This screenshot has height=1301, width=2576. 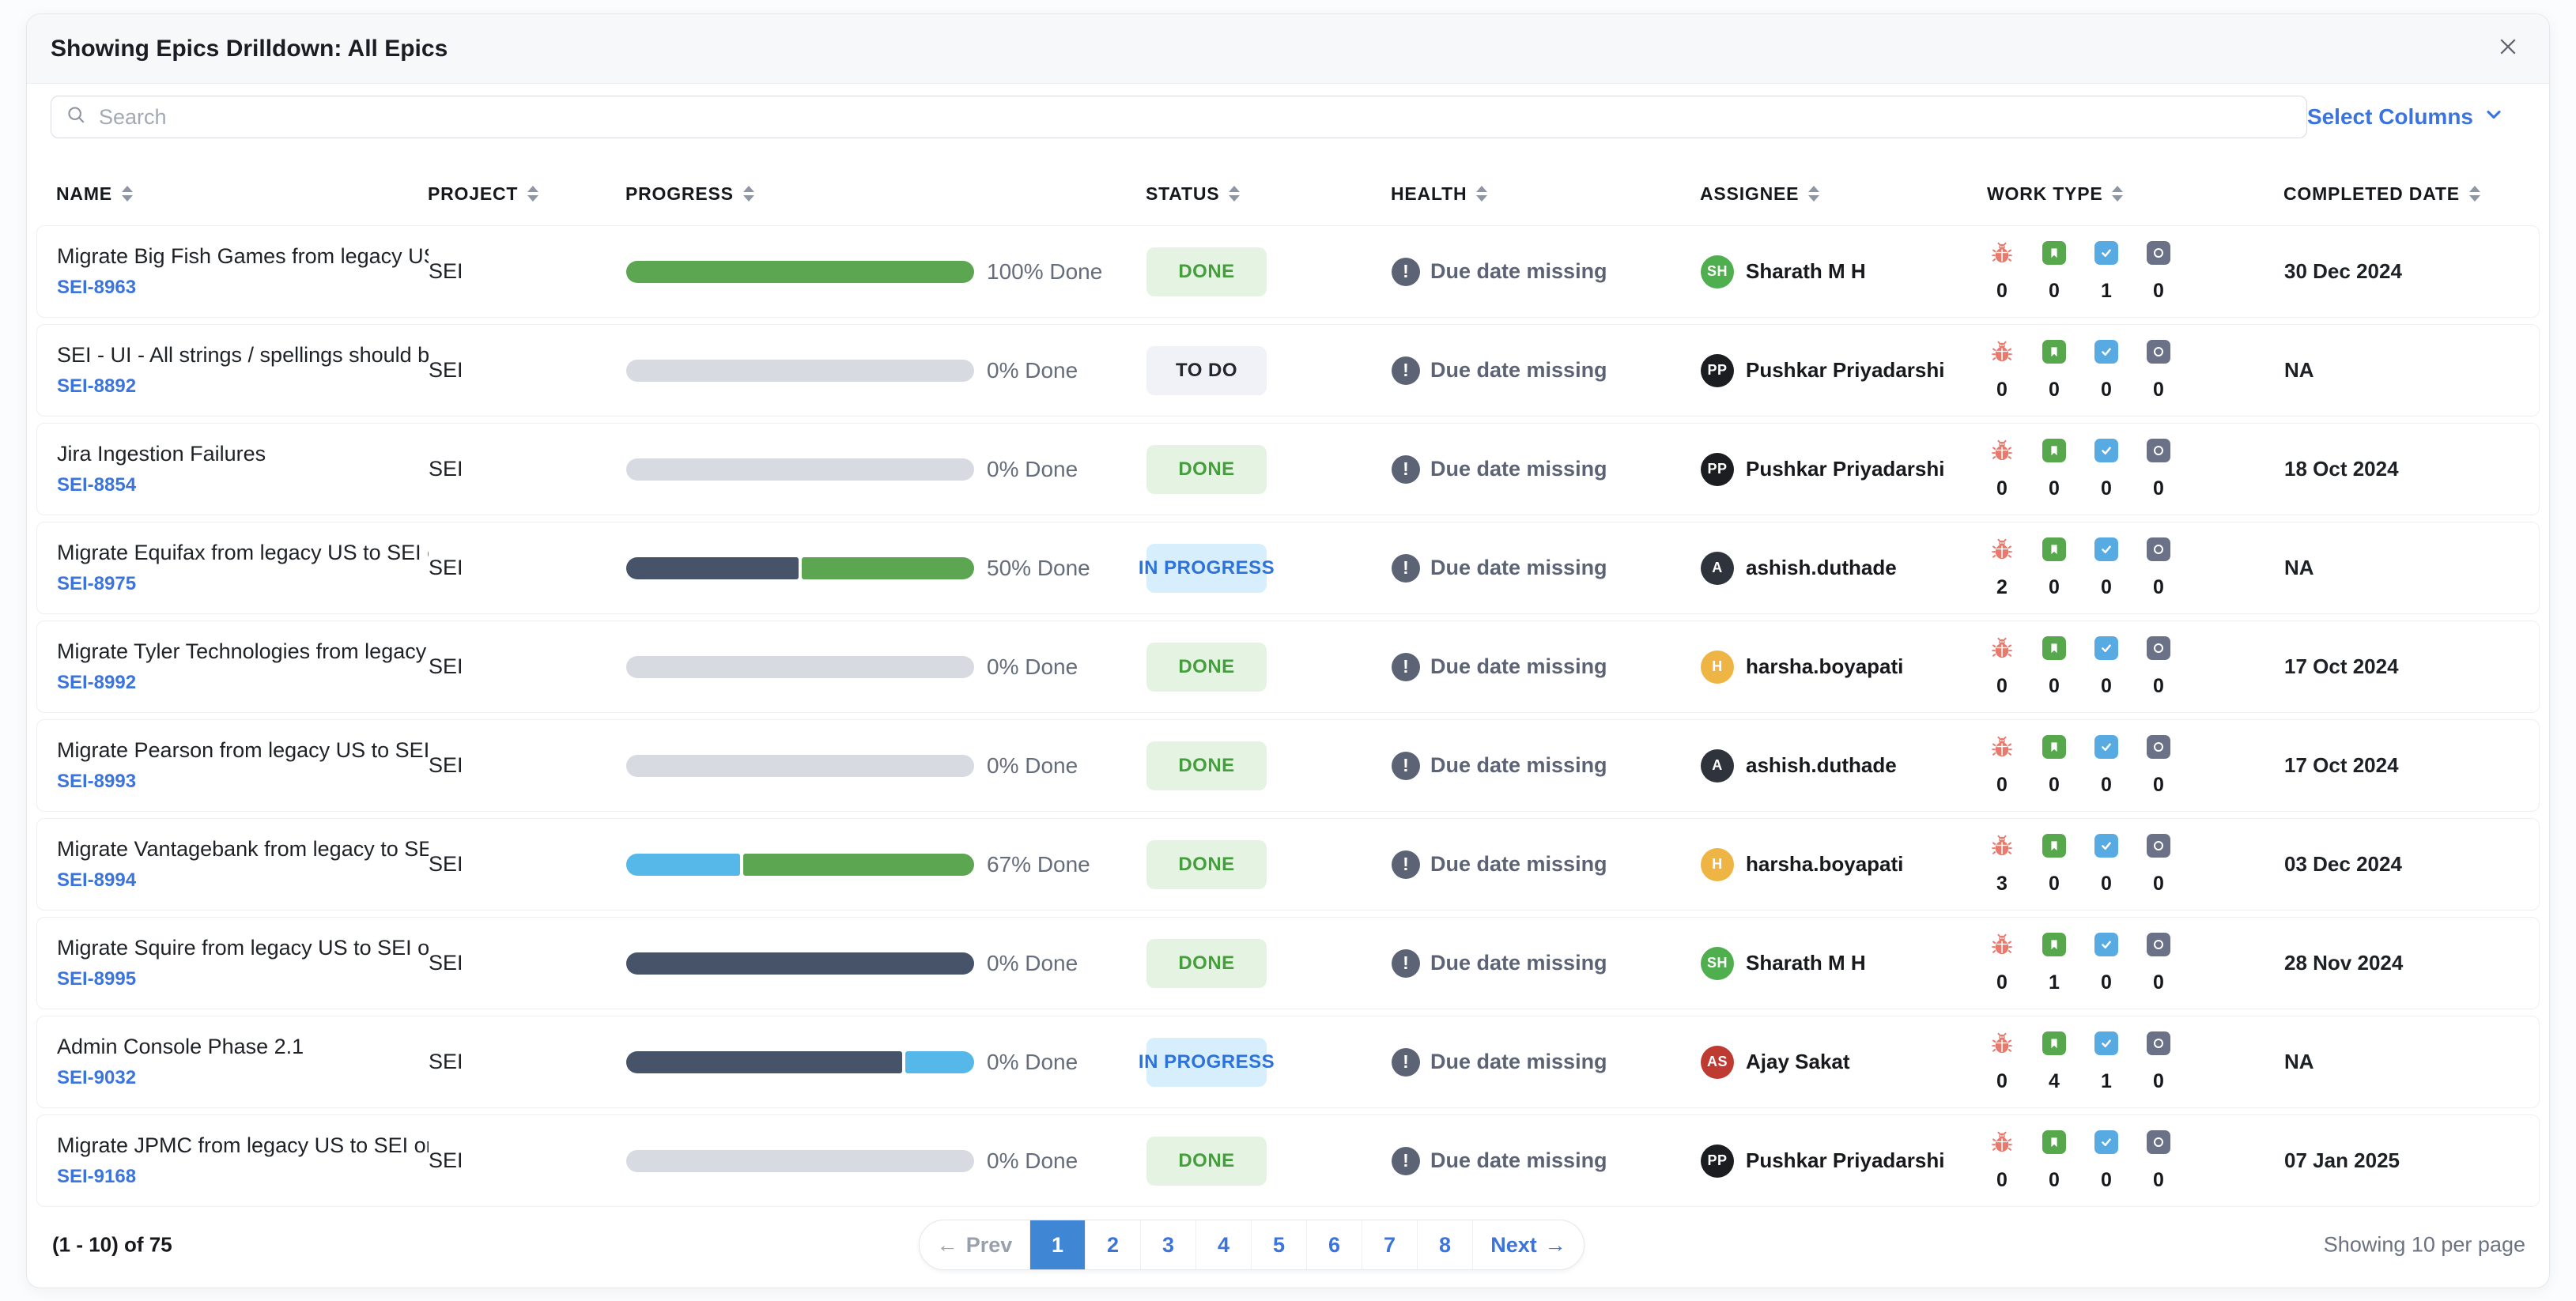 What do you see at coordinates (1224, 1244) in the screenshot?
I see `page-button-4: 4` at bounding box center [1224, 1244].